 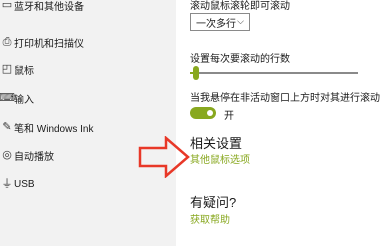 I want to click on wheel-scroll-dropdown: 一次多行 ⌵, so click(x=220, y=22).